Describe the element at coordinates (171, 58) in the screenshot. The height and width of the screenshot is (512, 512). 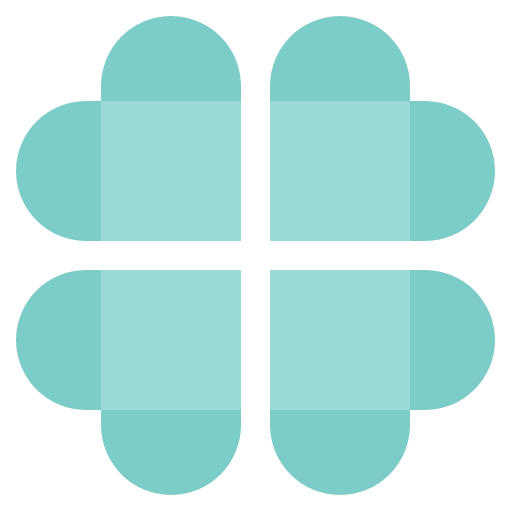
I see `leaf-top-left-top-lobe` at that location.